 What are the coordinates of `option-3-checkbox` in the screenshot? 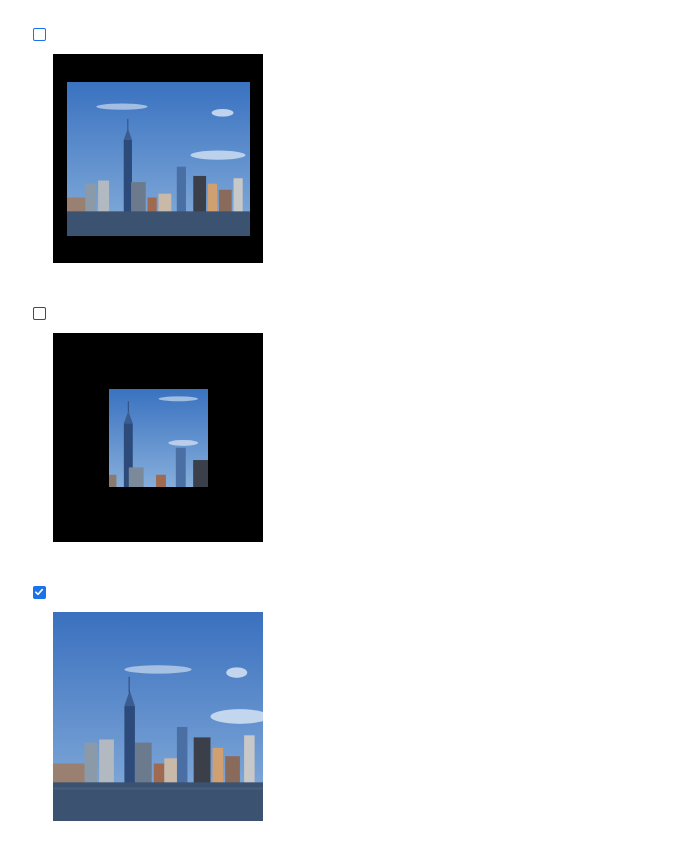 It's located at (39, 592).